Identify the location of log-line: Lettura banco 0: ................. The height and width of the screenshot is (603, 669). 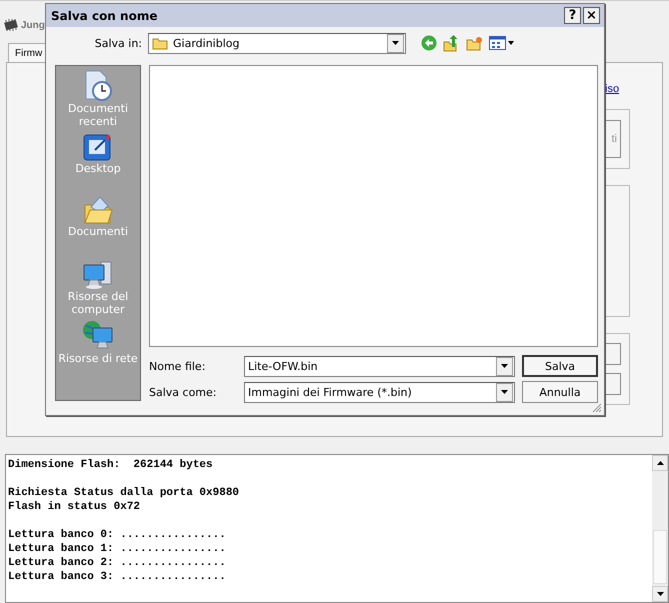
(117, 535).